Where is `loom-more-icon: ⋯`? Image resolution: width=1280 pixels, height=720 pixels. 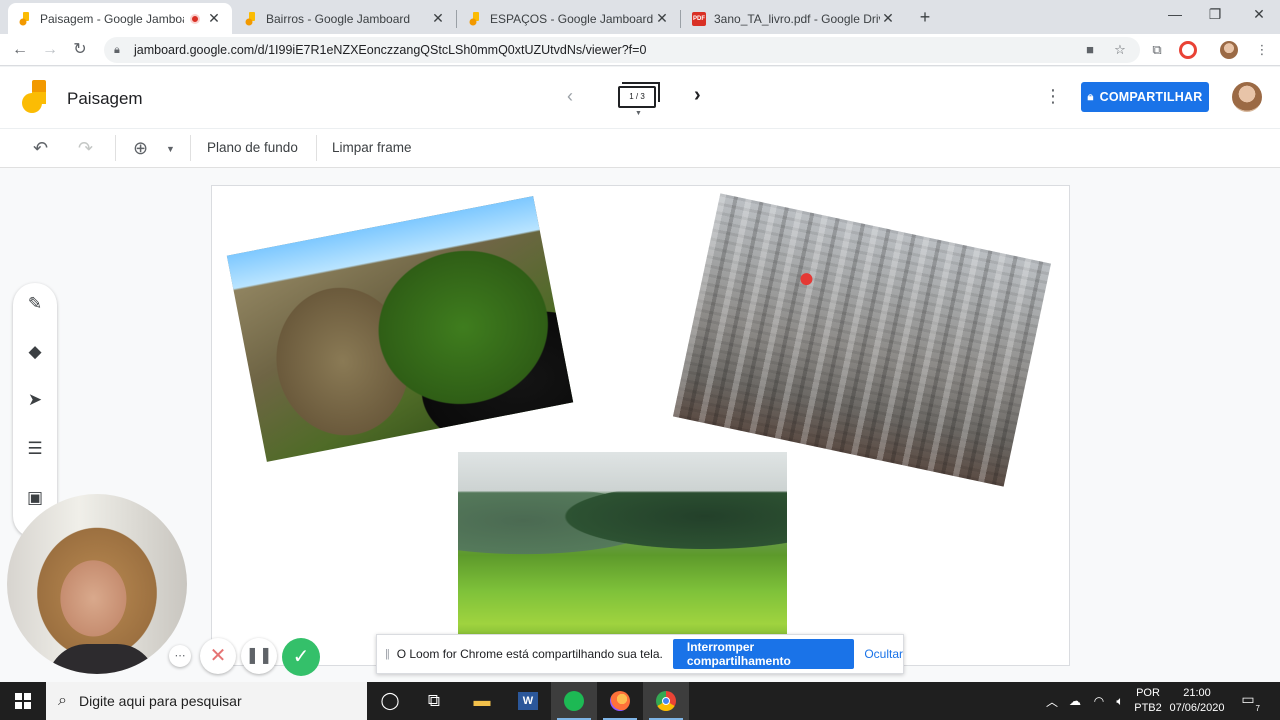 loom-more-icon: ⋯ is located at coordinates (180, 656).